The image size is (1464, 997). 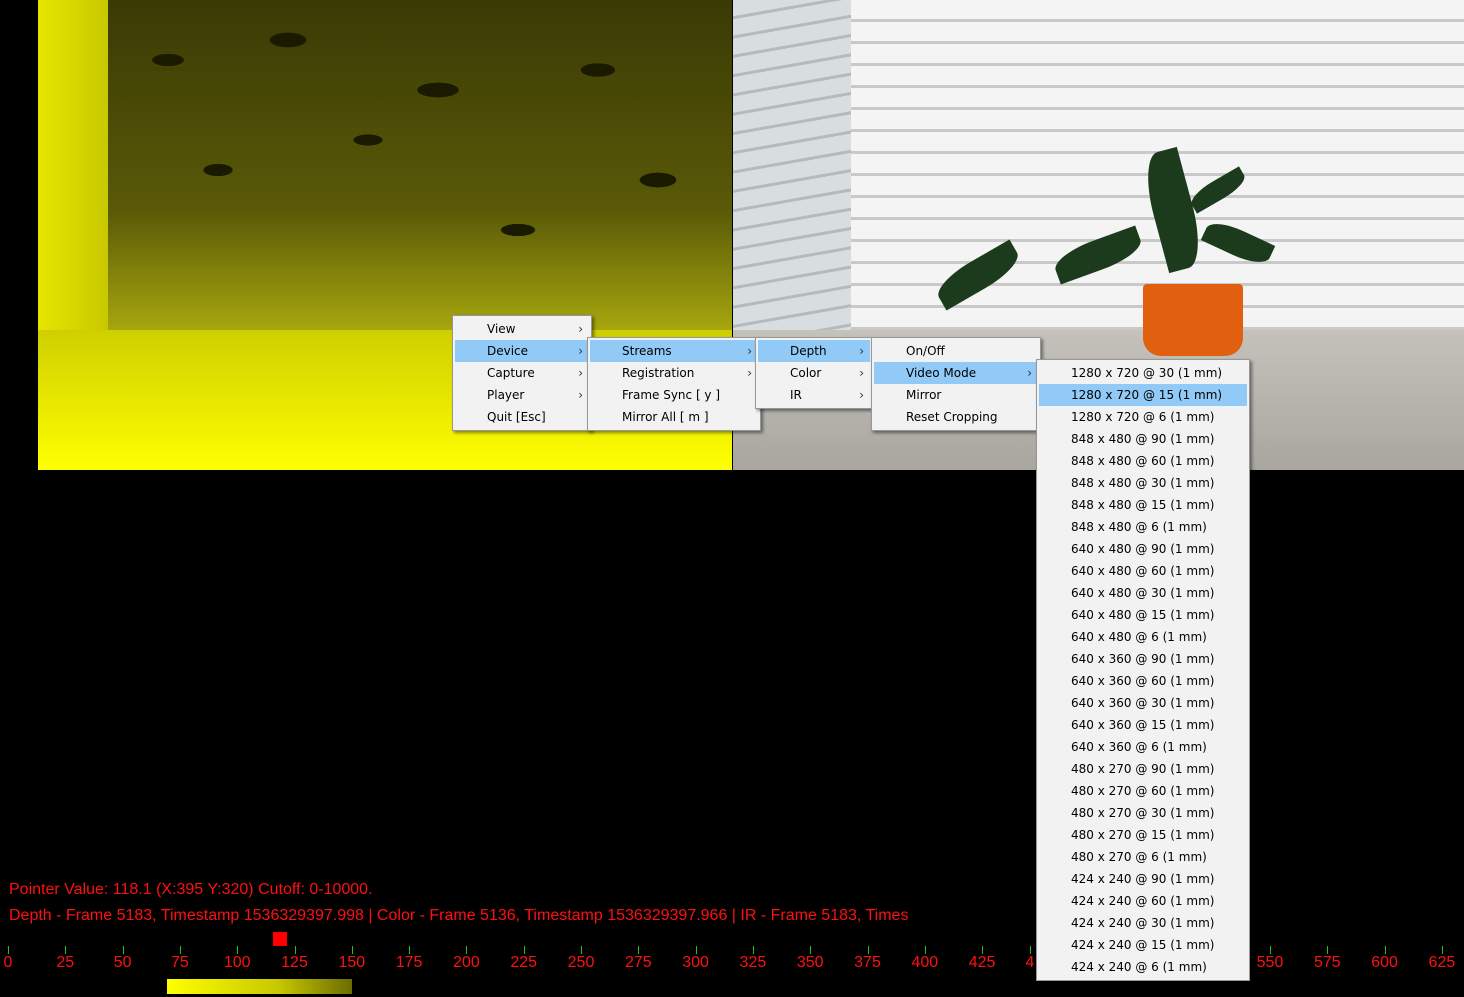 I want to click on menu-item-label: Reset Cropping, so click(x=952, y=417).